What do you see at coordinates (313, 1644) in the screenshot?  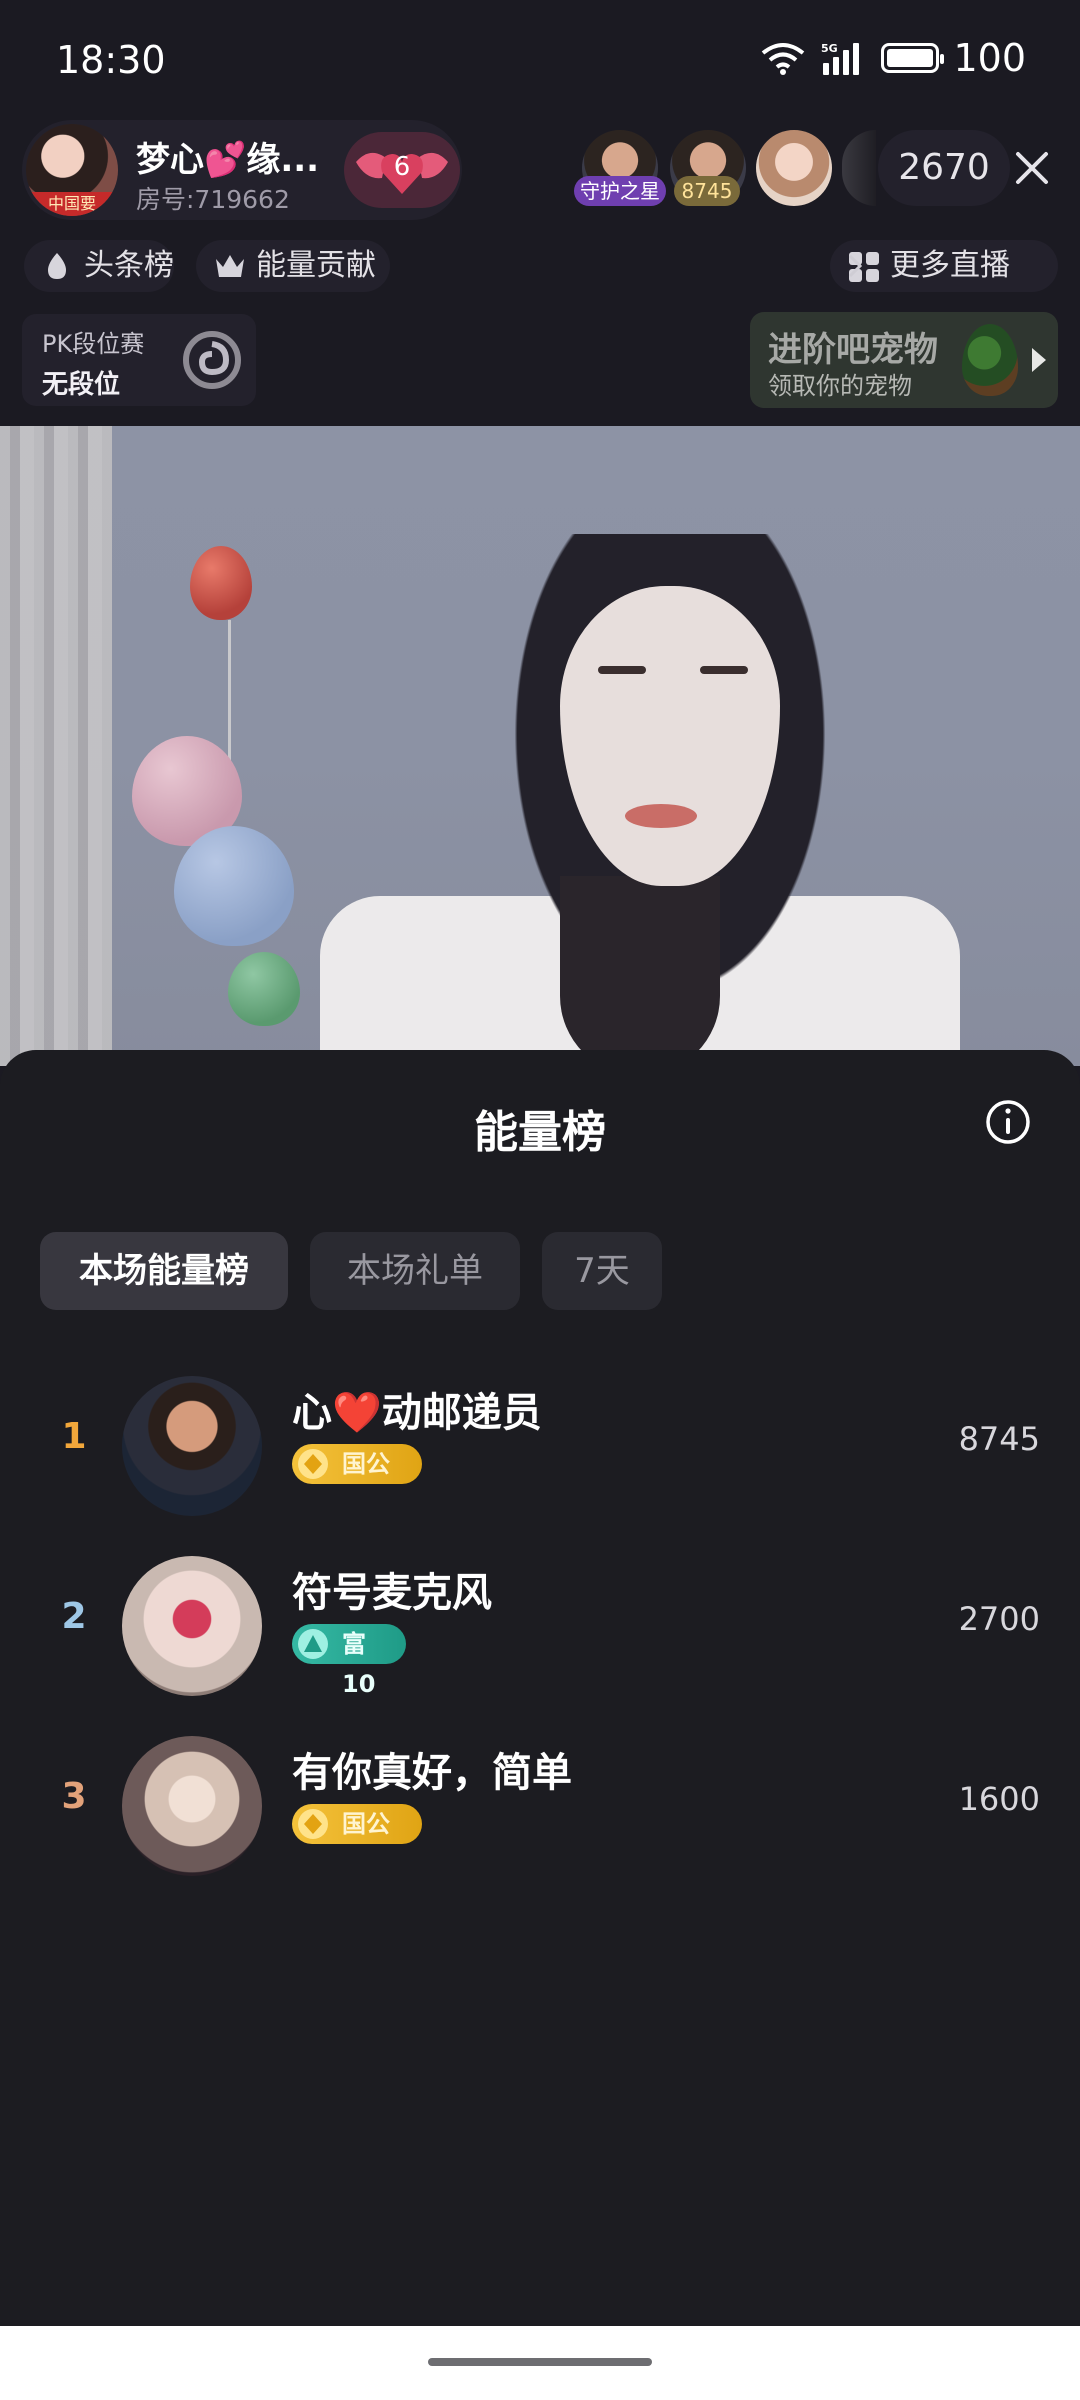 I see `triangle-icon` at bounding box center [313, 1644].